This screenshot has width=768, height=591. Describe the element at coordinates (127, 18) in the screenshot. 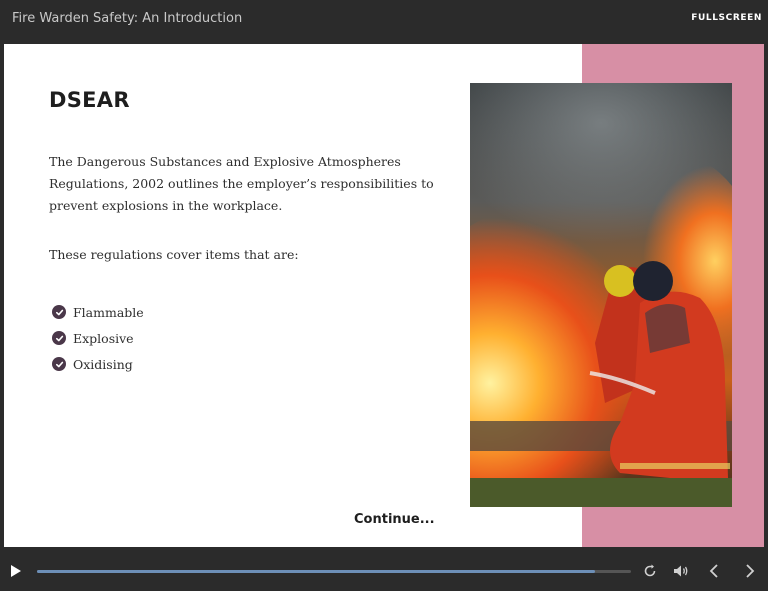

I see `course-title: Fire Warden Safety: An Introduction` at that location.